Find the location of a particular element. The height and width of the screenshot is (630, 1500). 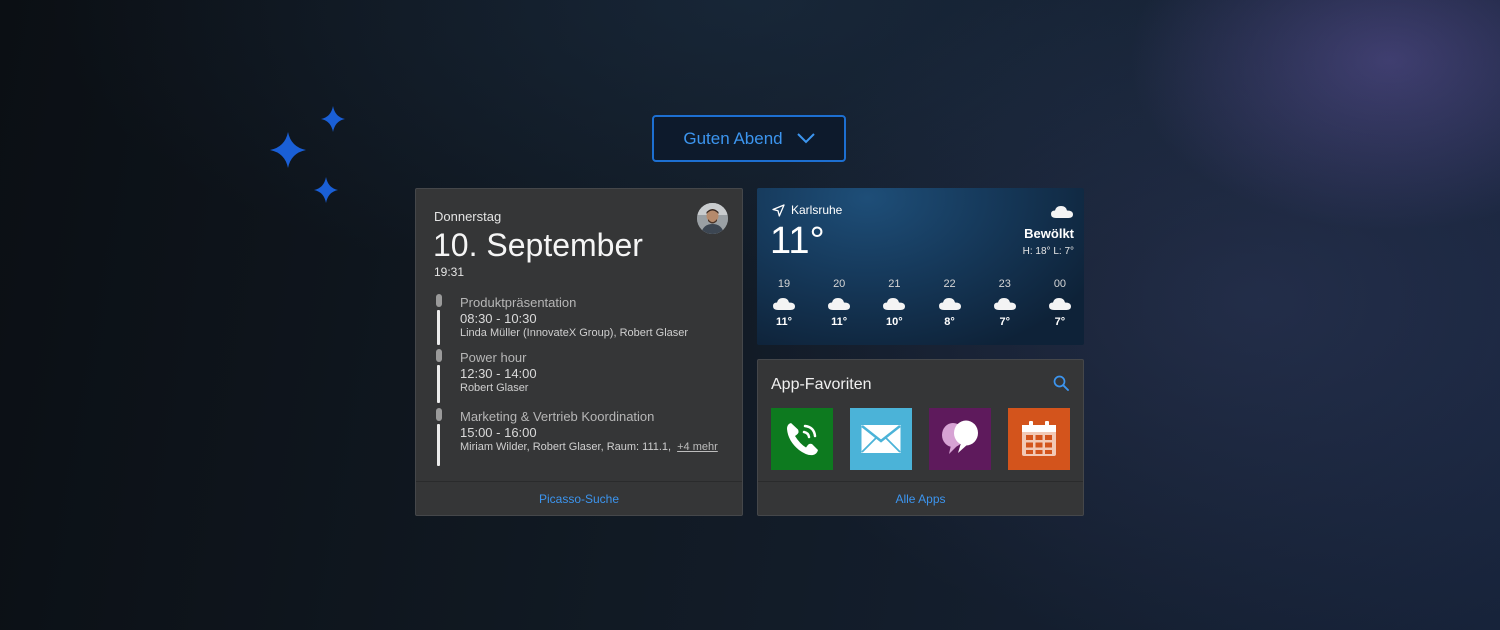

greeting-dropdown: Guten Abend is located at coordinates (749, 138).